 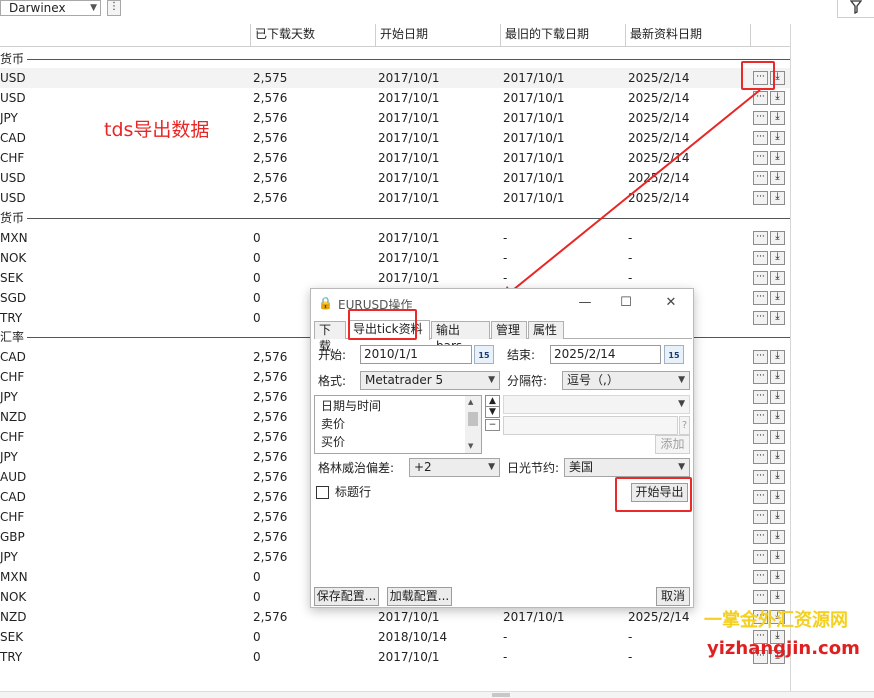 What do you see at coordinates (437, 694) in the screenshot?
I see `horizontal-scrollbar` at bounding box center [437, 694].